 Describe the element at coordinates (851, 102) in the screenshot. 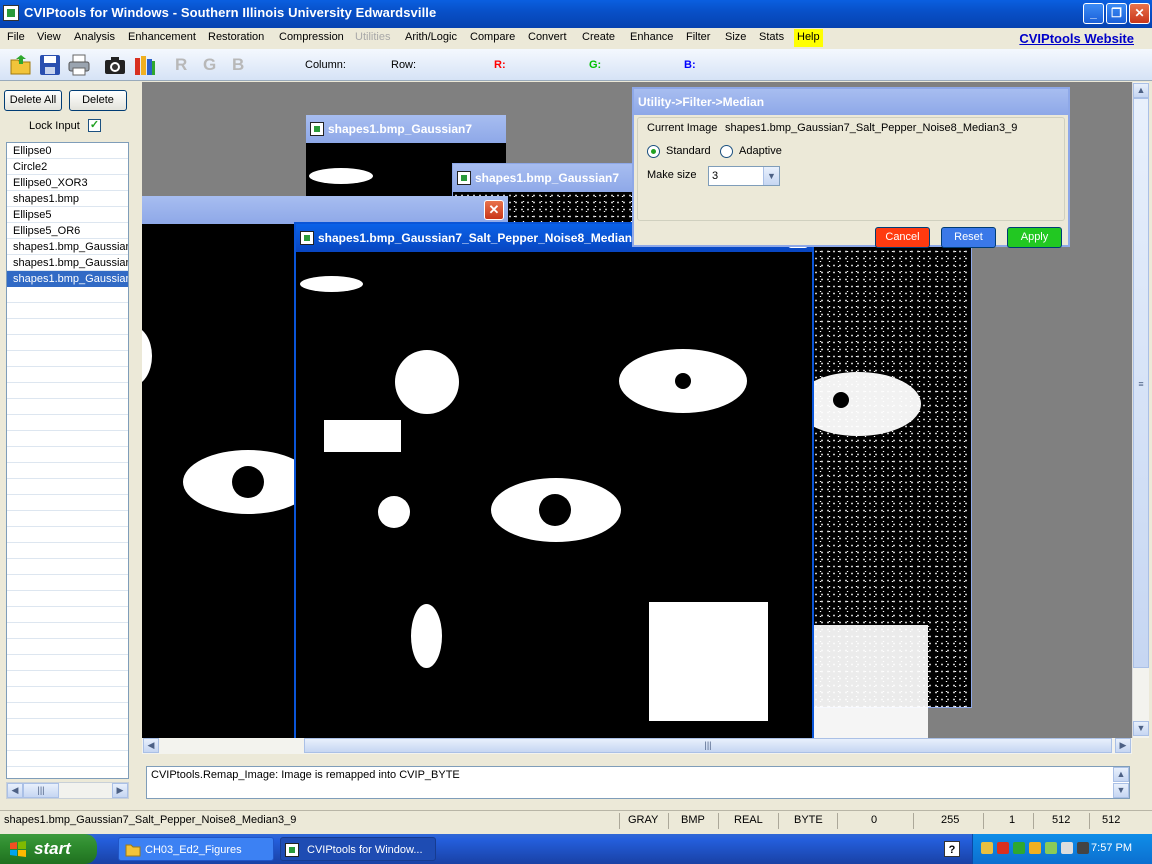

I see `dialog-title: Utility->Filter->Median` at that location.